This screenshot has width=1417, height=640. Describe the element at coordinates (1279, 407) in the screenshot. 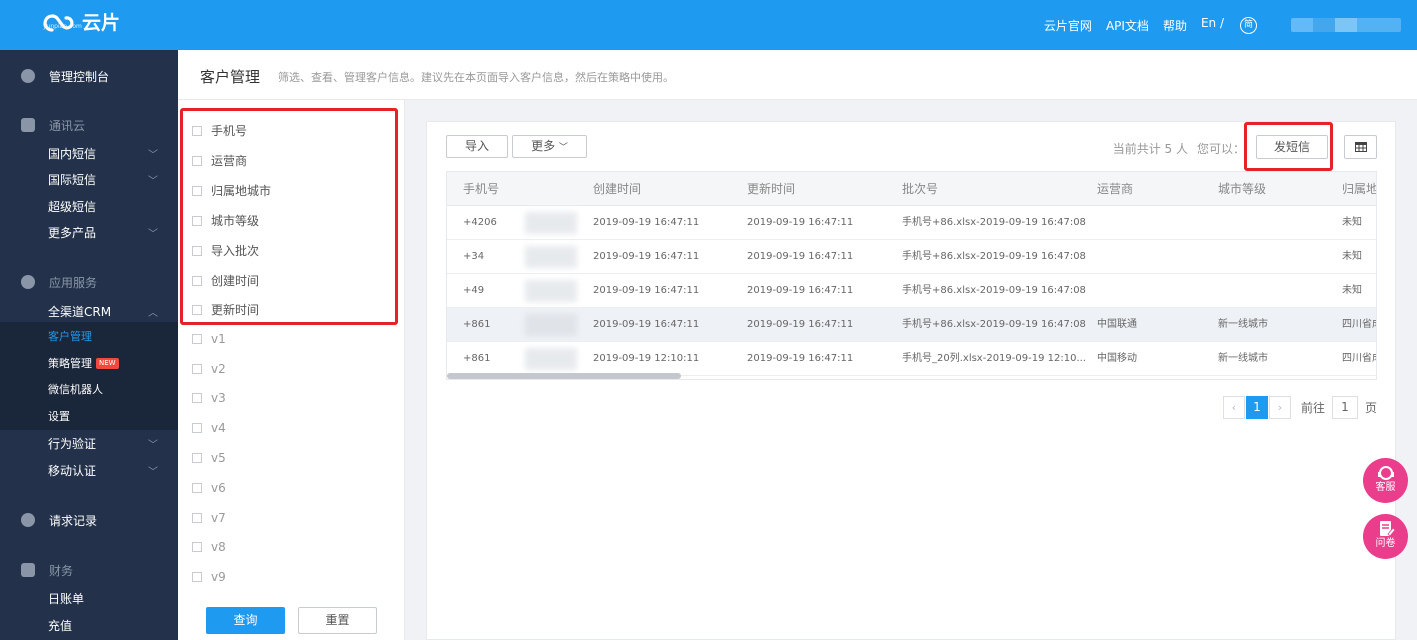

I see `next-page-icon: ›` at that location.